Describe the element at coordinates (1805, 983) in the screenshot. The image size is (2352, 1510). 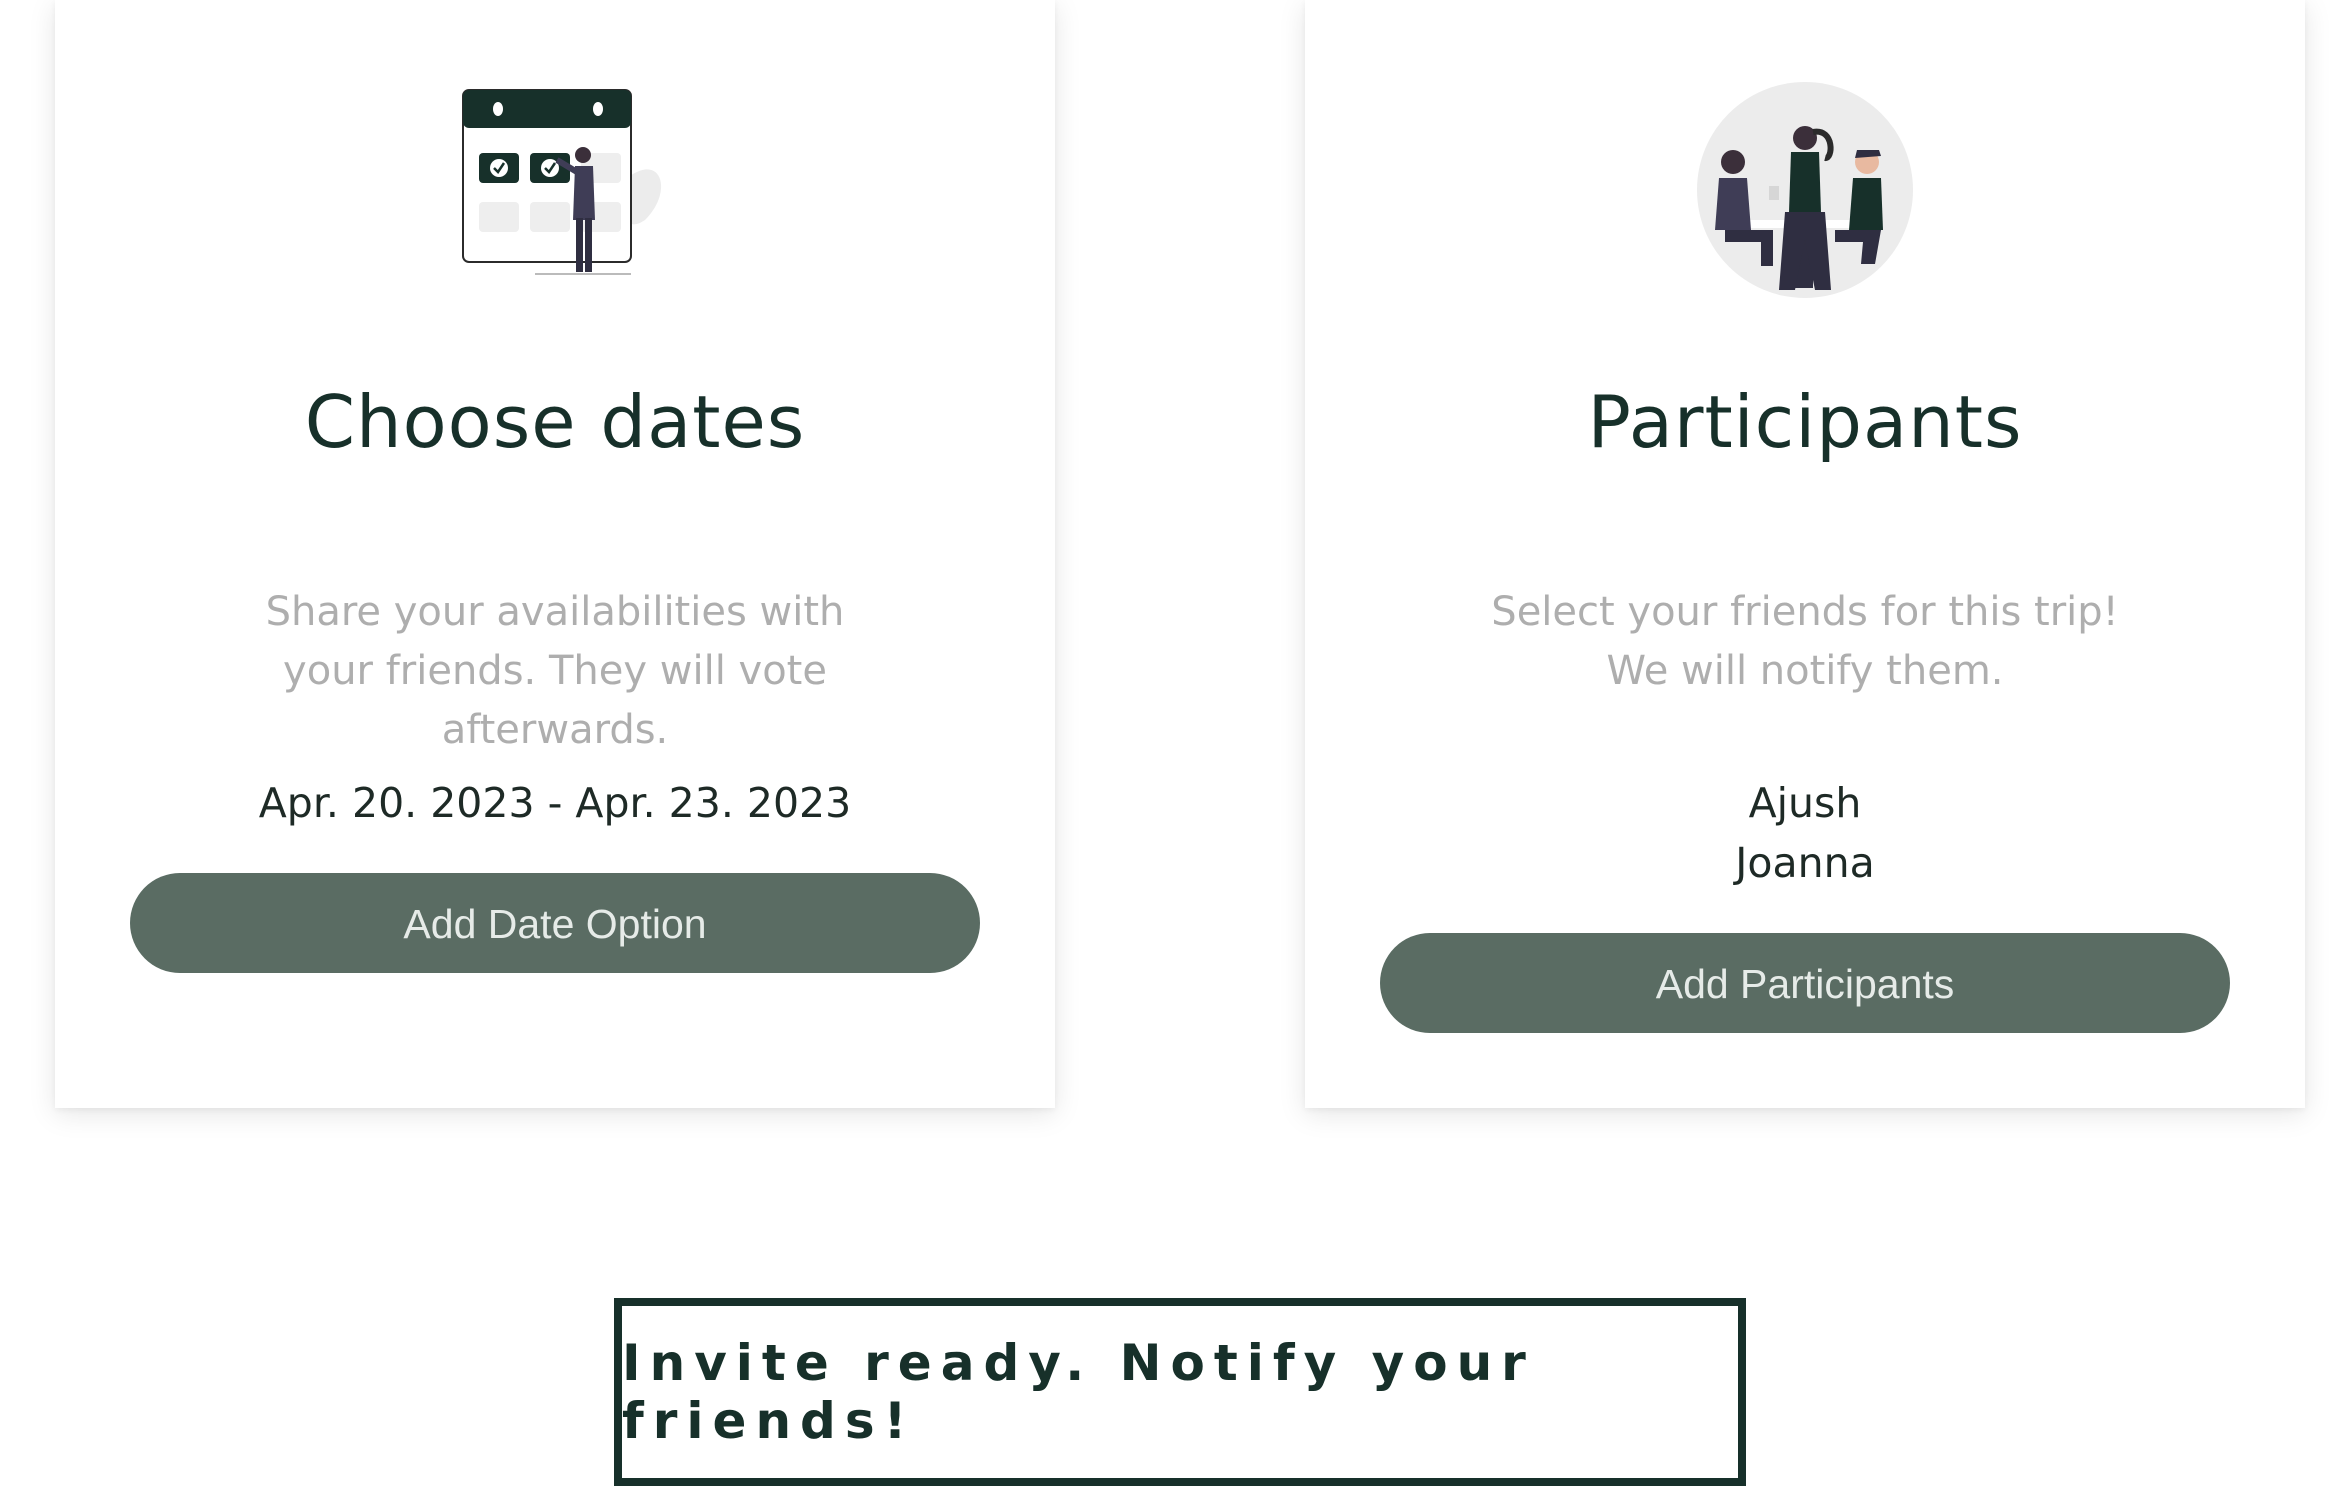
I see `add-participants-button: Add Participants` at that location.